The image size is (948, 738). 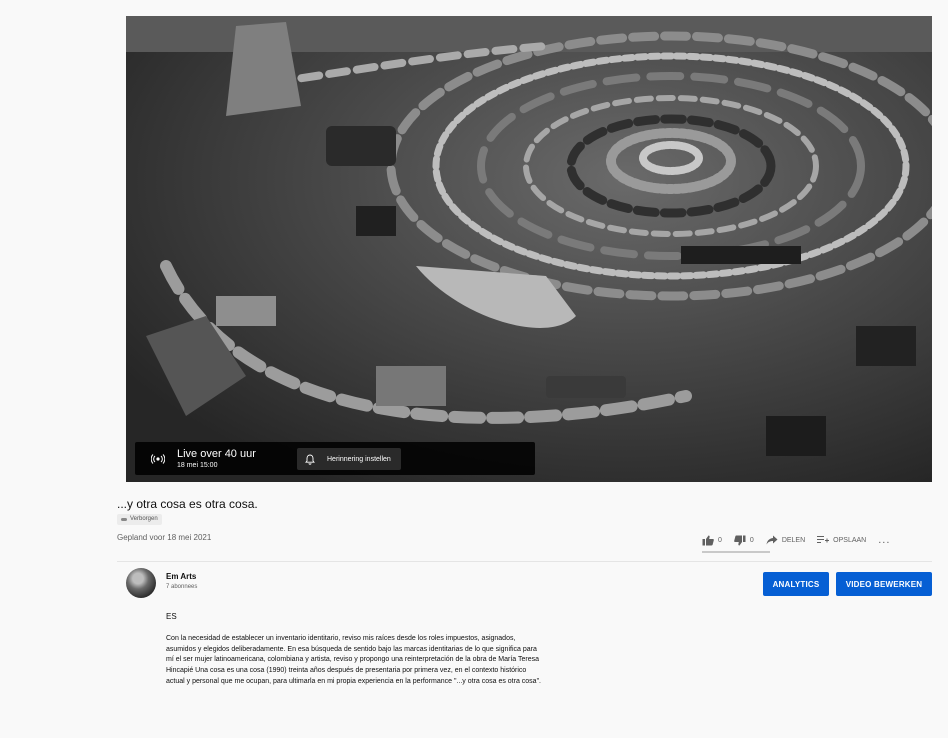 What do you see at coordinates (740, 540) in the screenshot?
I see `thumbs-down-icon` at bounding box center [740, 540].